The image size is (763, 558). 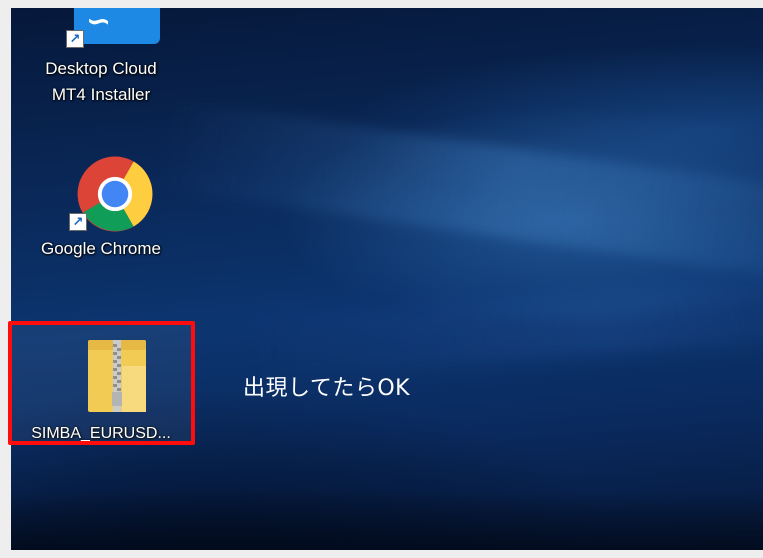 What do you see at coordinates (506, 328) in the screenshot?
I see `wallpaper-light-beam-lower` at bounding box center [506, 328].